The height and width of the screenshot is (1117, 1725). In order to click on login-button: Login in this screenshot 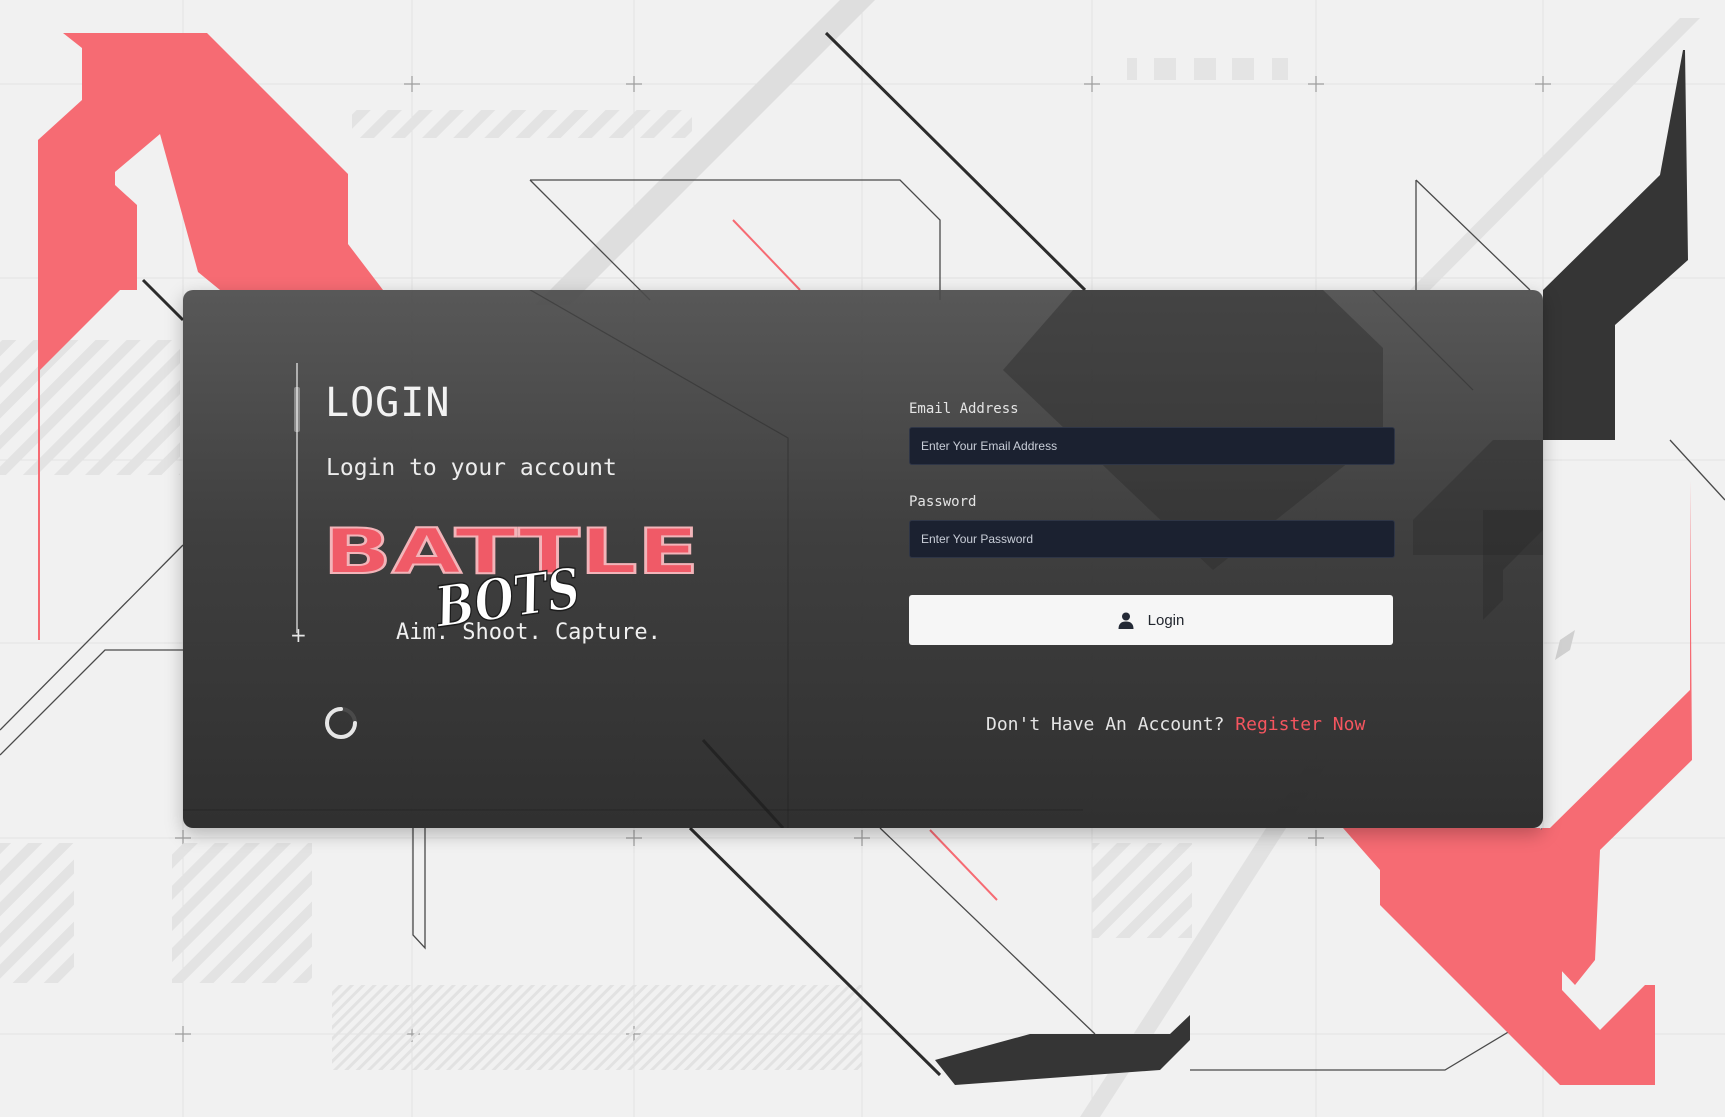, I will do `click(1151, 620)`.